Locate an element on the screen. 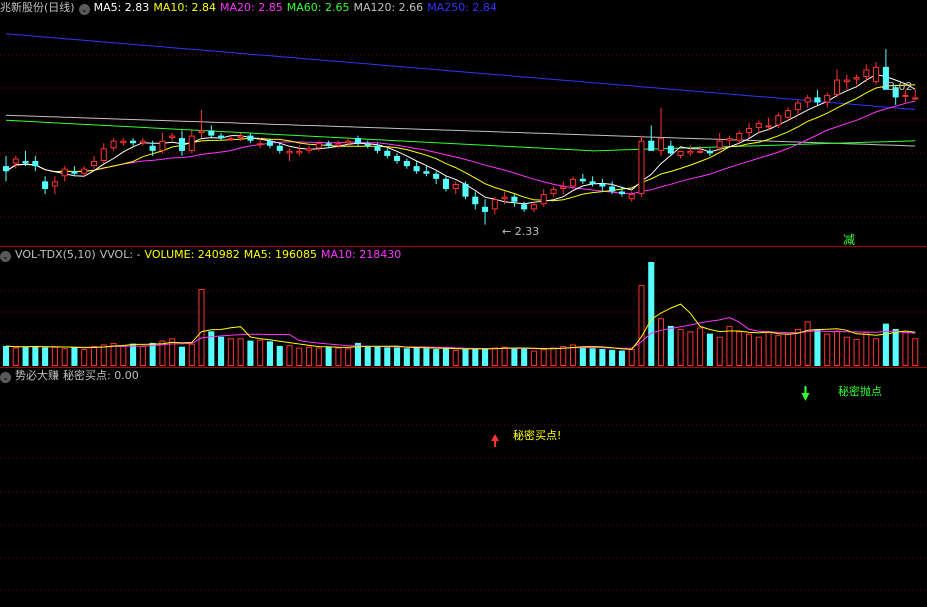  vvol-label: VVOL: - is located at coordinates (120, 254).